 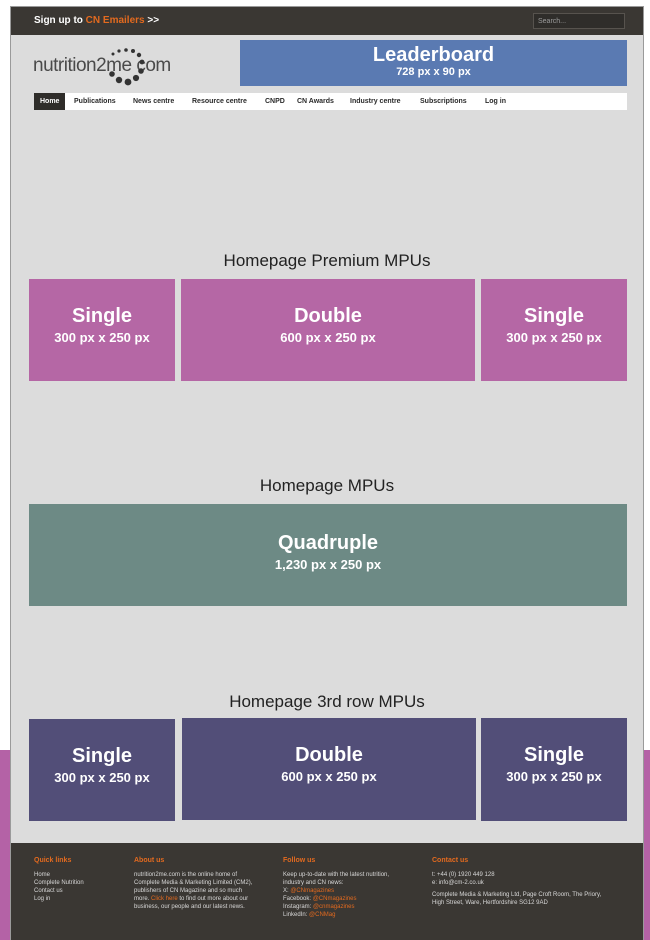 I want to click on about-text-line: publishers of CN Magazine and so much, so click(x=188, y=891).